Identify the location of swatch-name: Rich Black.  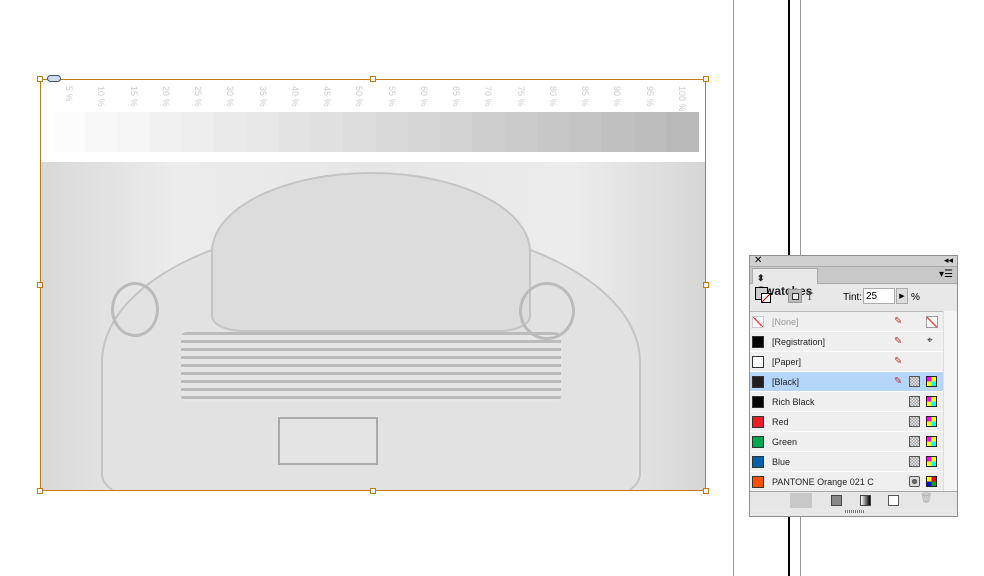
(793, 402).